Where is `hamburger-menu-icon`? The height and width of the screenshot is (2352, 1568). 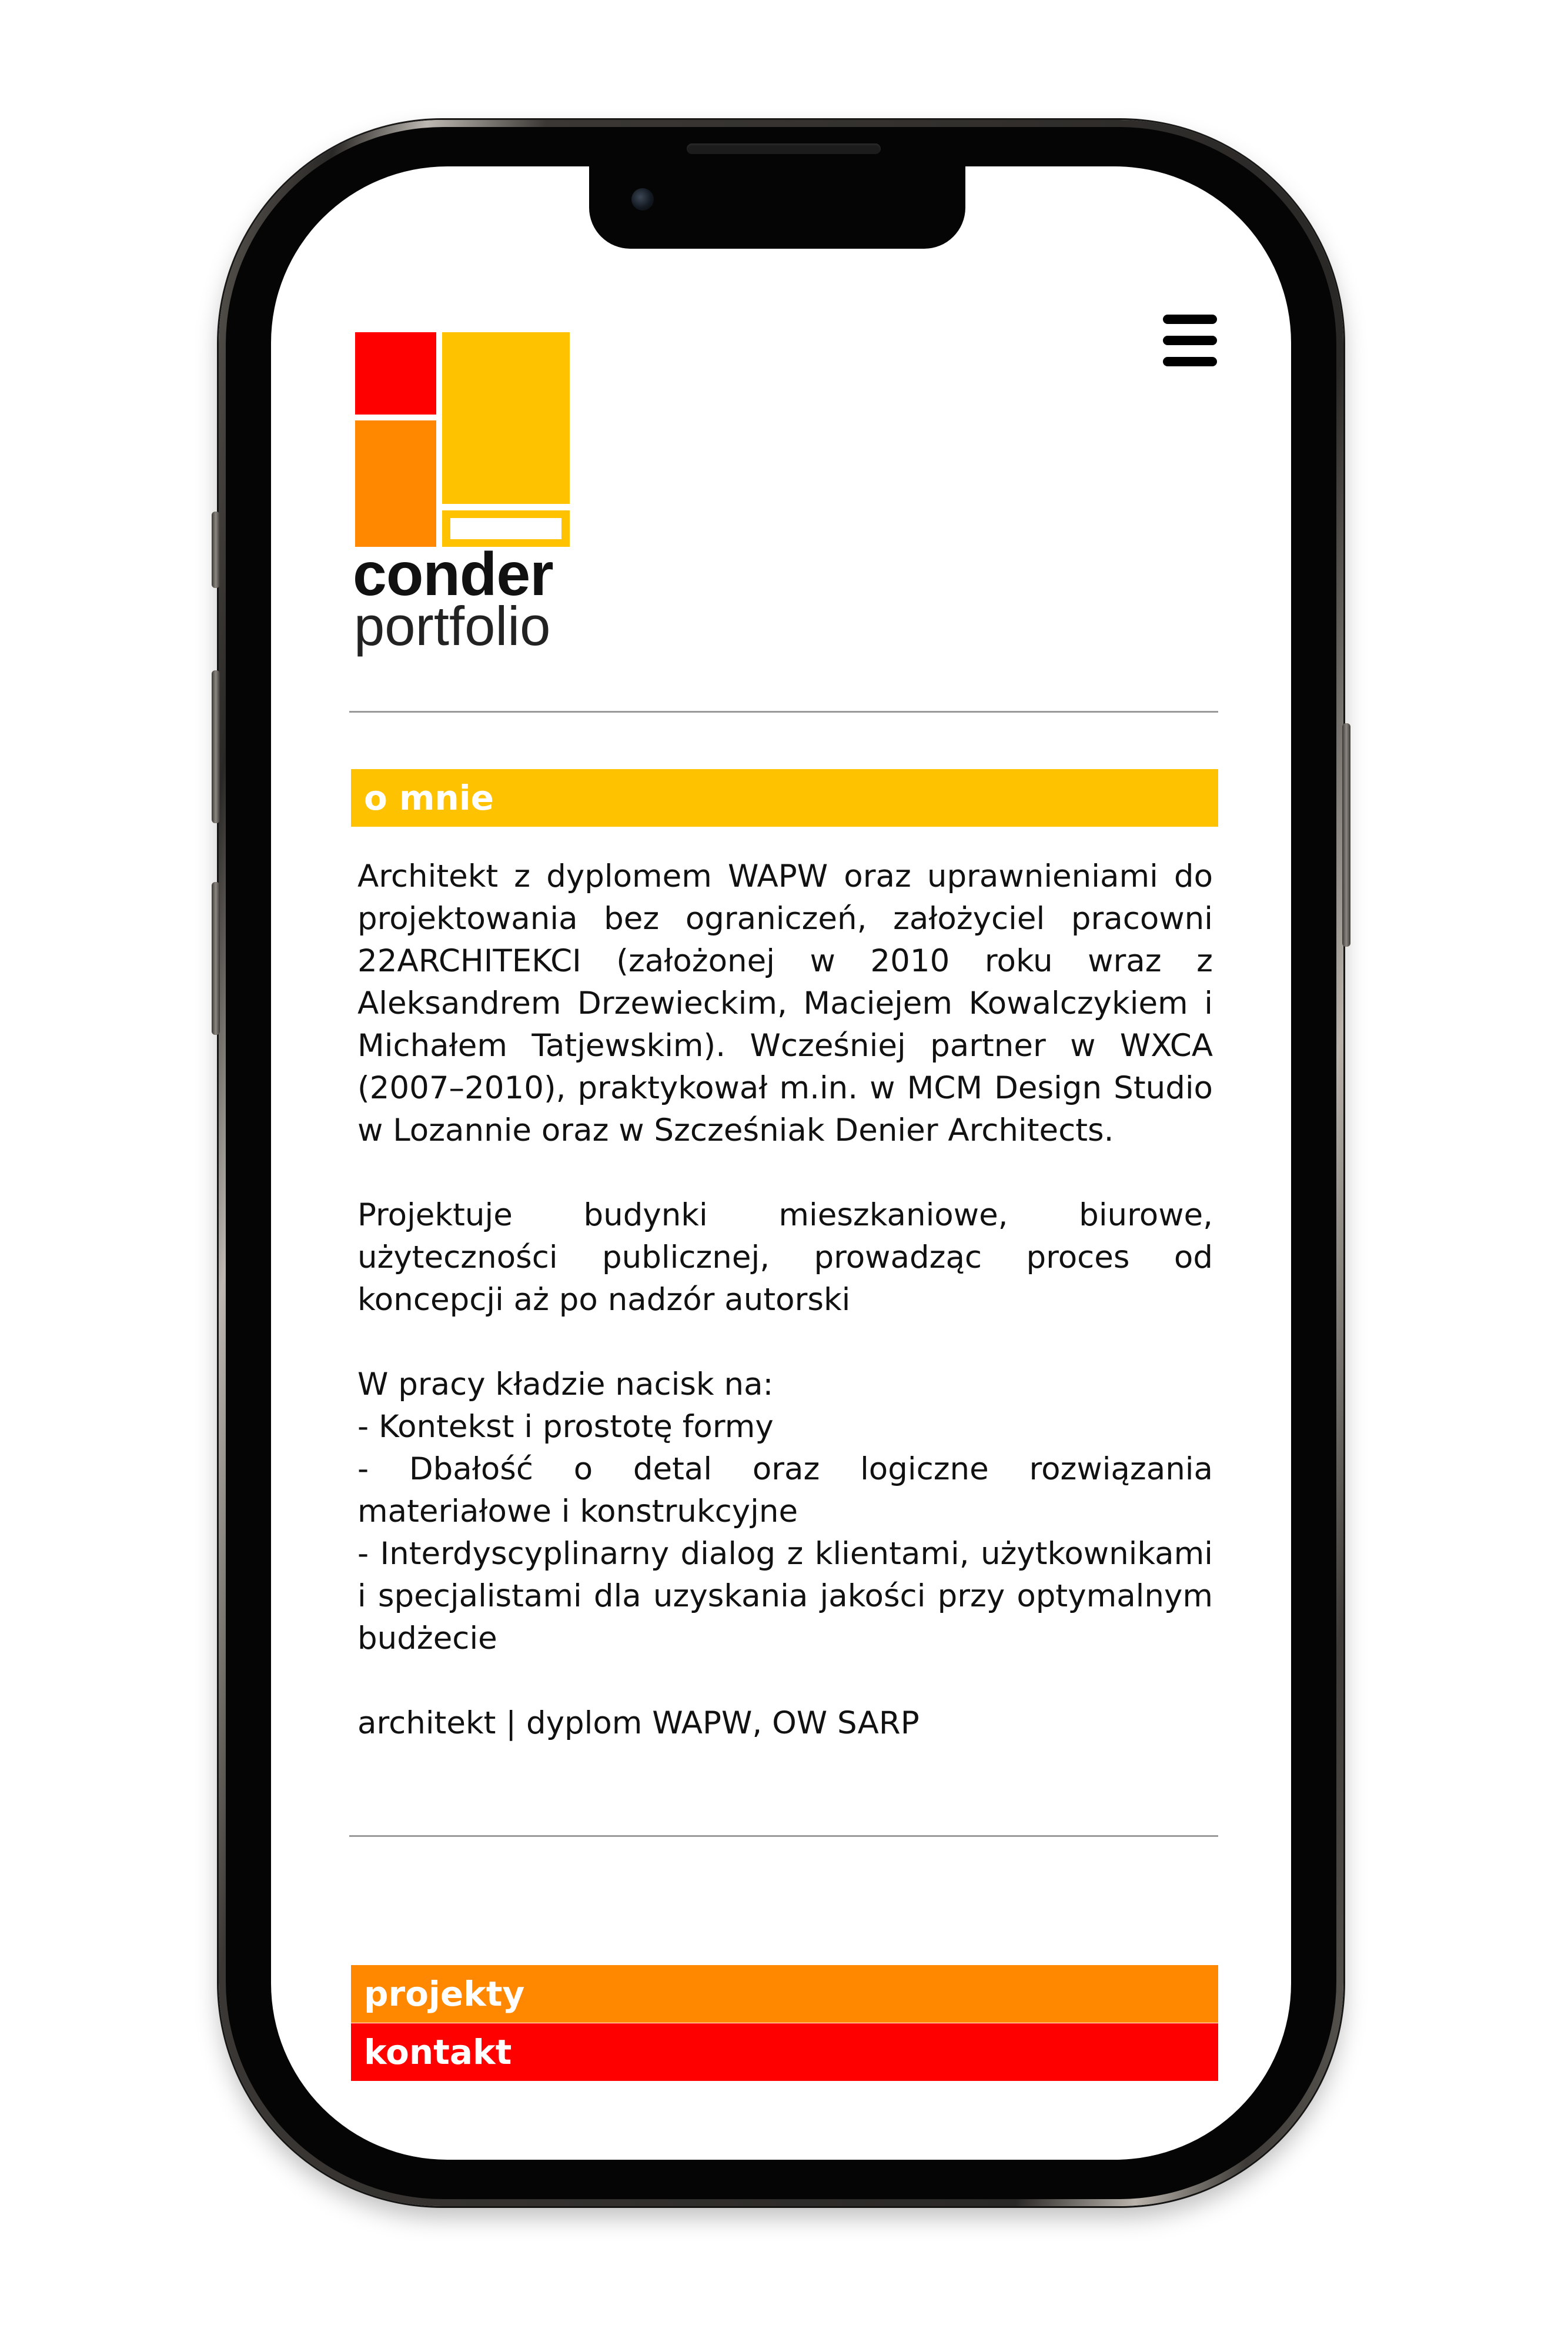
hamburger-menu-icon is located at coordinates (1190, 343).